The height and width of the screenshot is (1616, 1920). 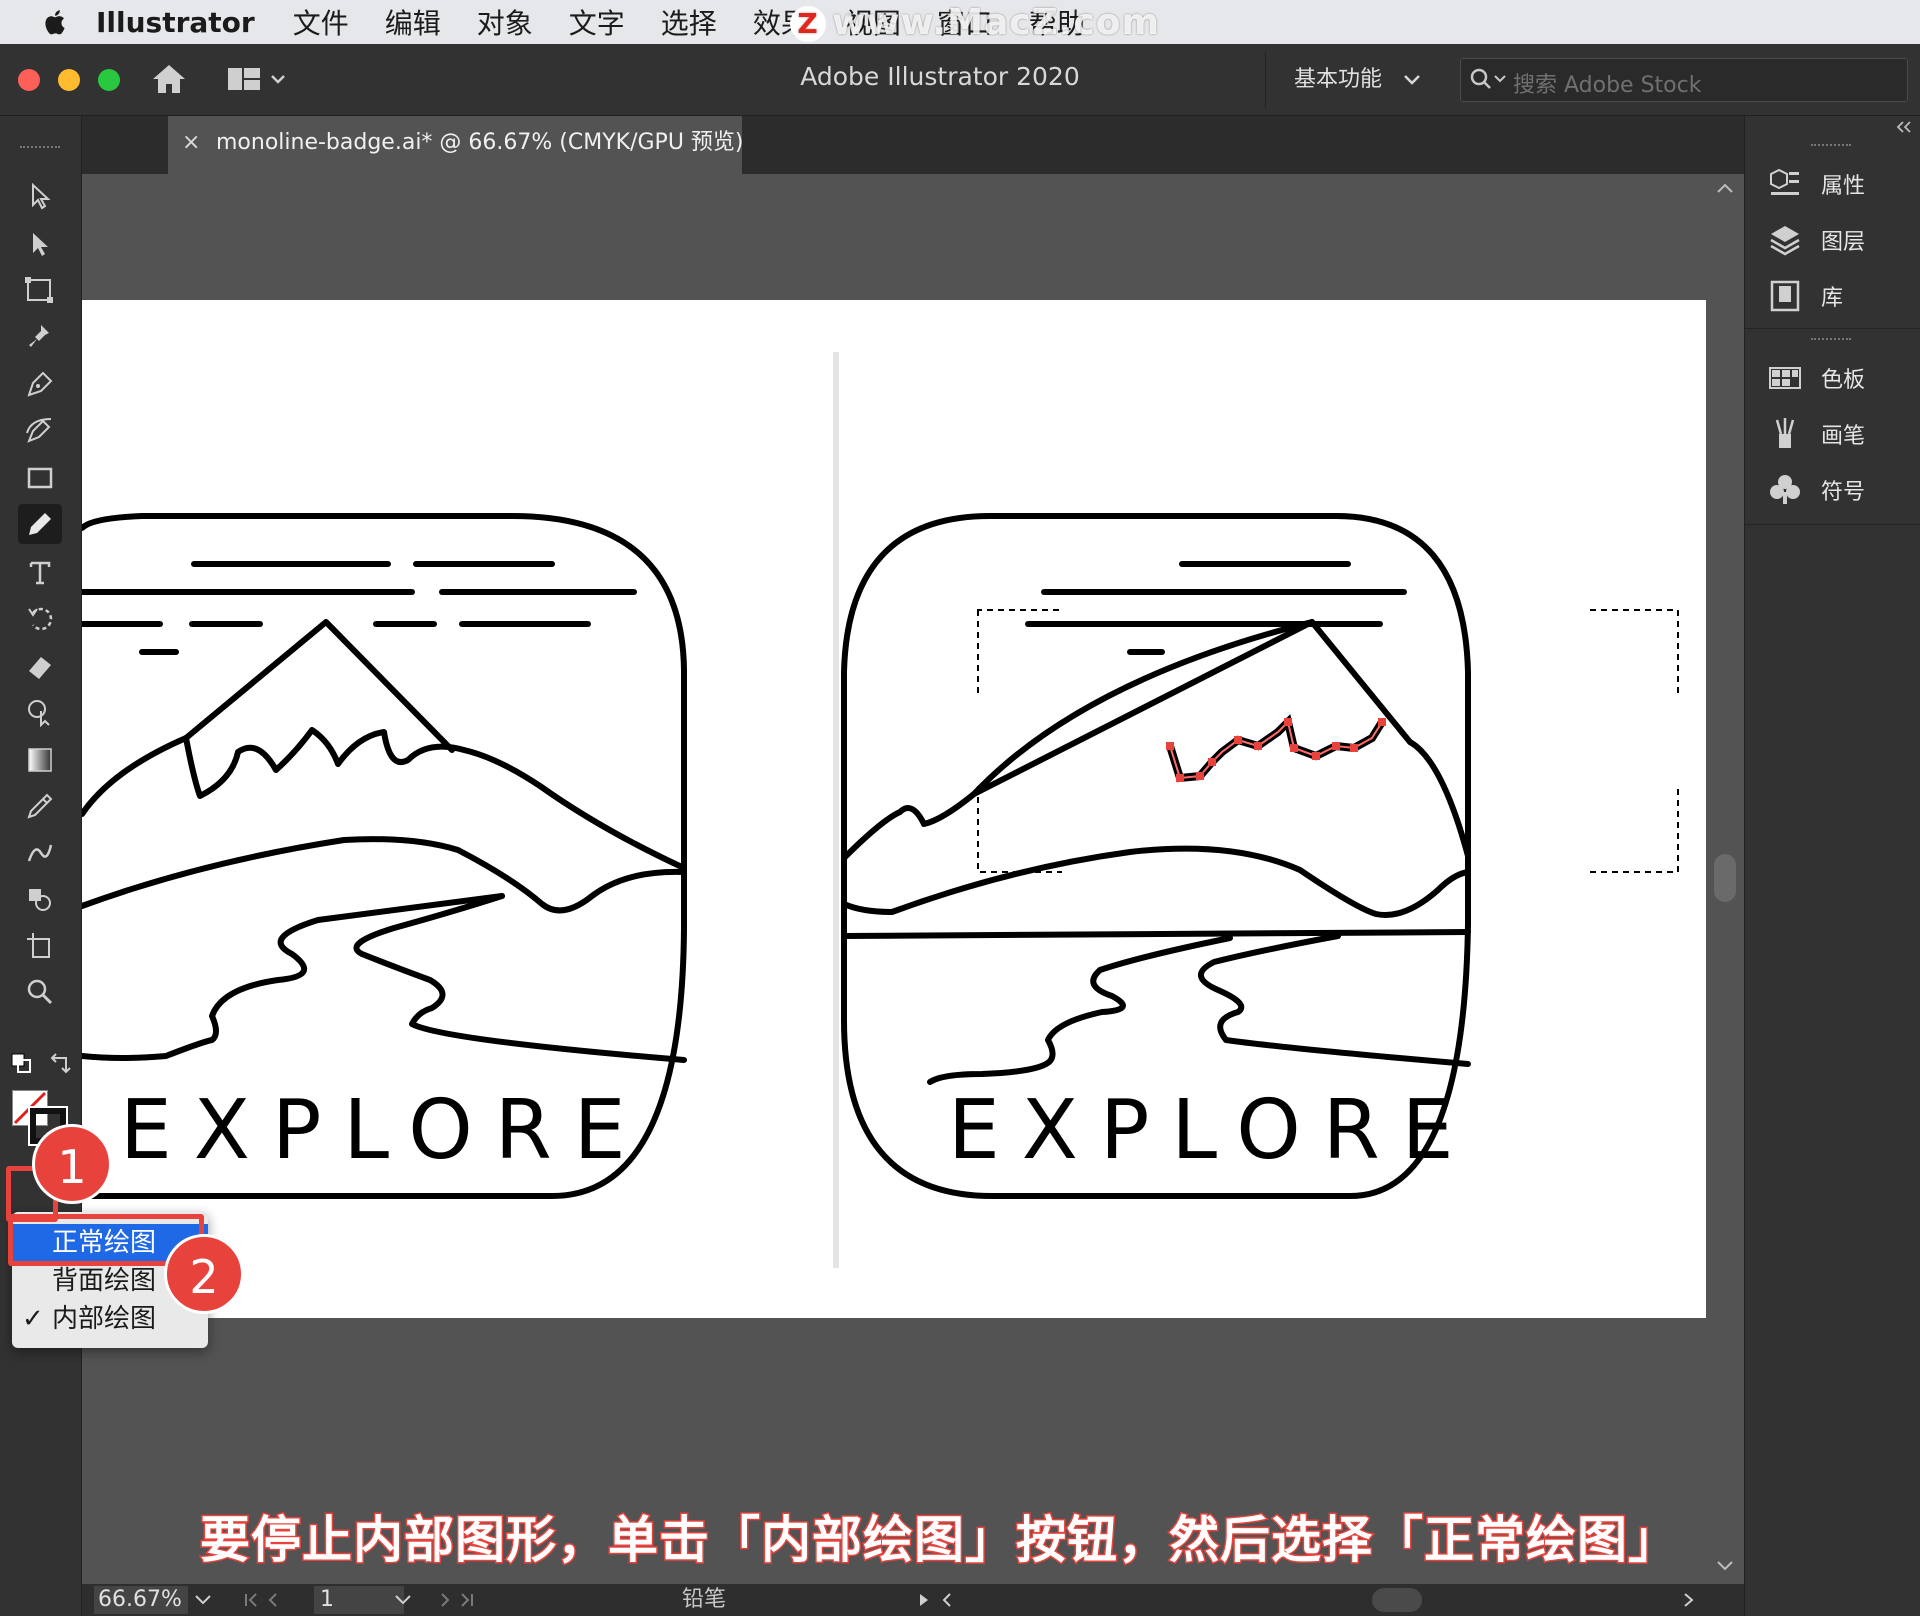 What do you see at coordinates (272, 1600) in the screenshot?
I see `first-previous-artboard-icons` at bounding box center [272, 1600].